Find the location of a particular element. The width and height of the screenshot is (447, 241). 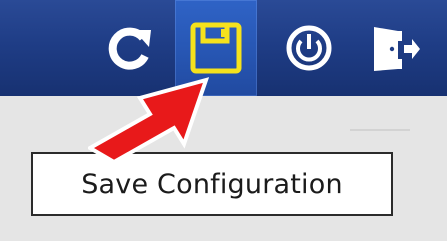

power-button is located at coordinates (309, 48).